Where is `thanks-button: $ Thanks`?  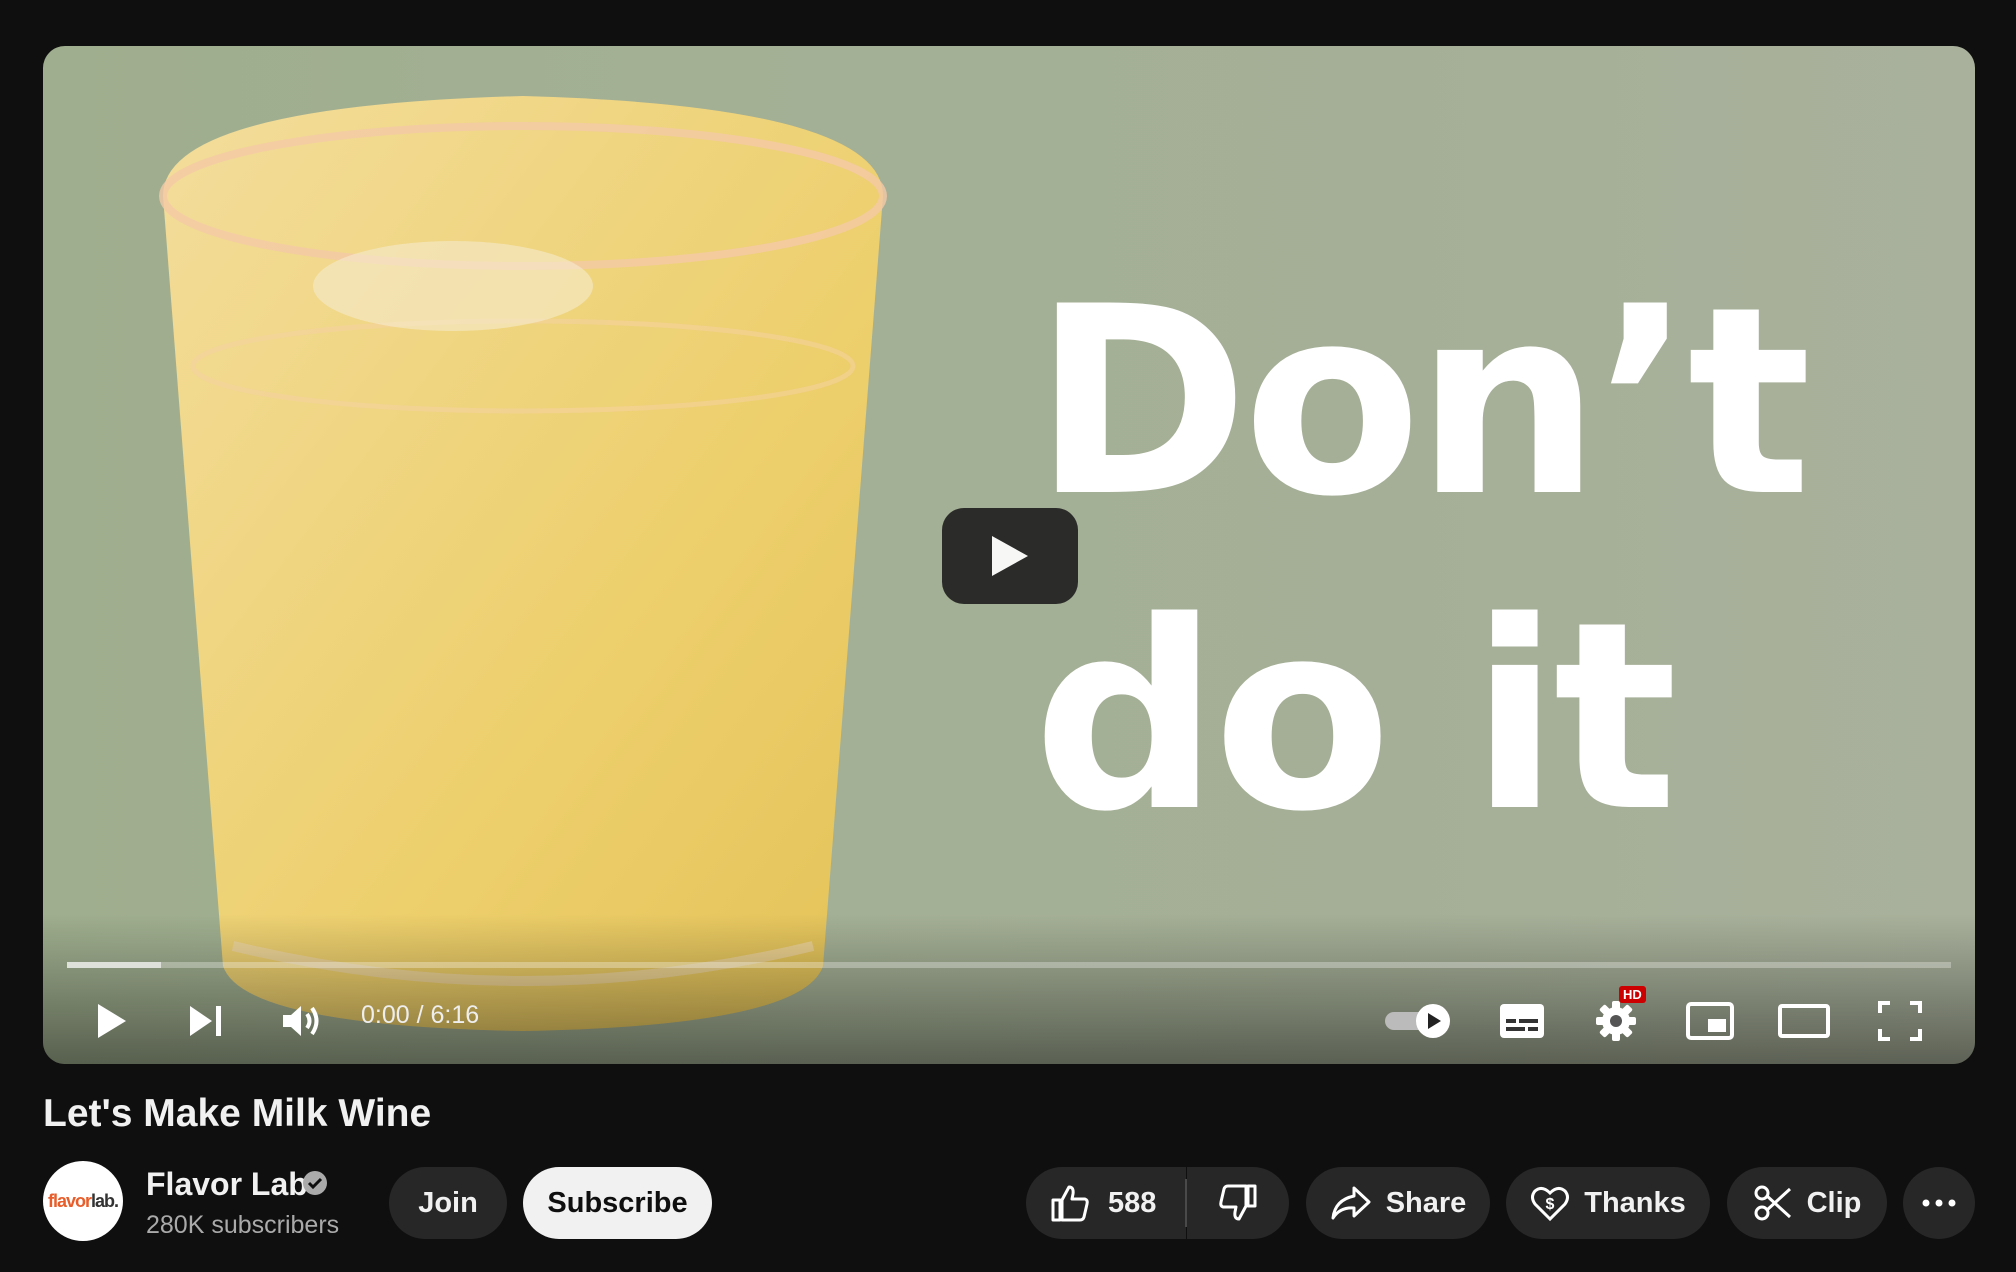 thanks-button: $ Thanks is located at coordinates (1608, 1203).